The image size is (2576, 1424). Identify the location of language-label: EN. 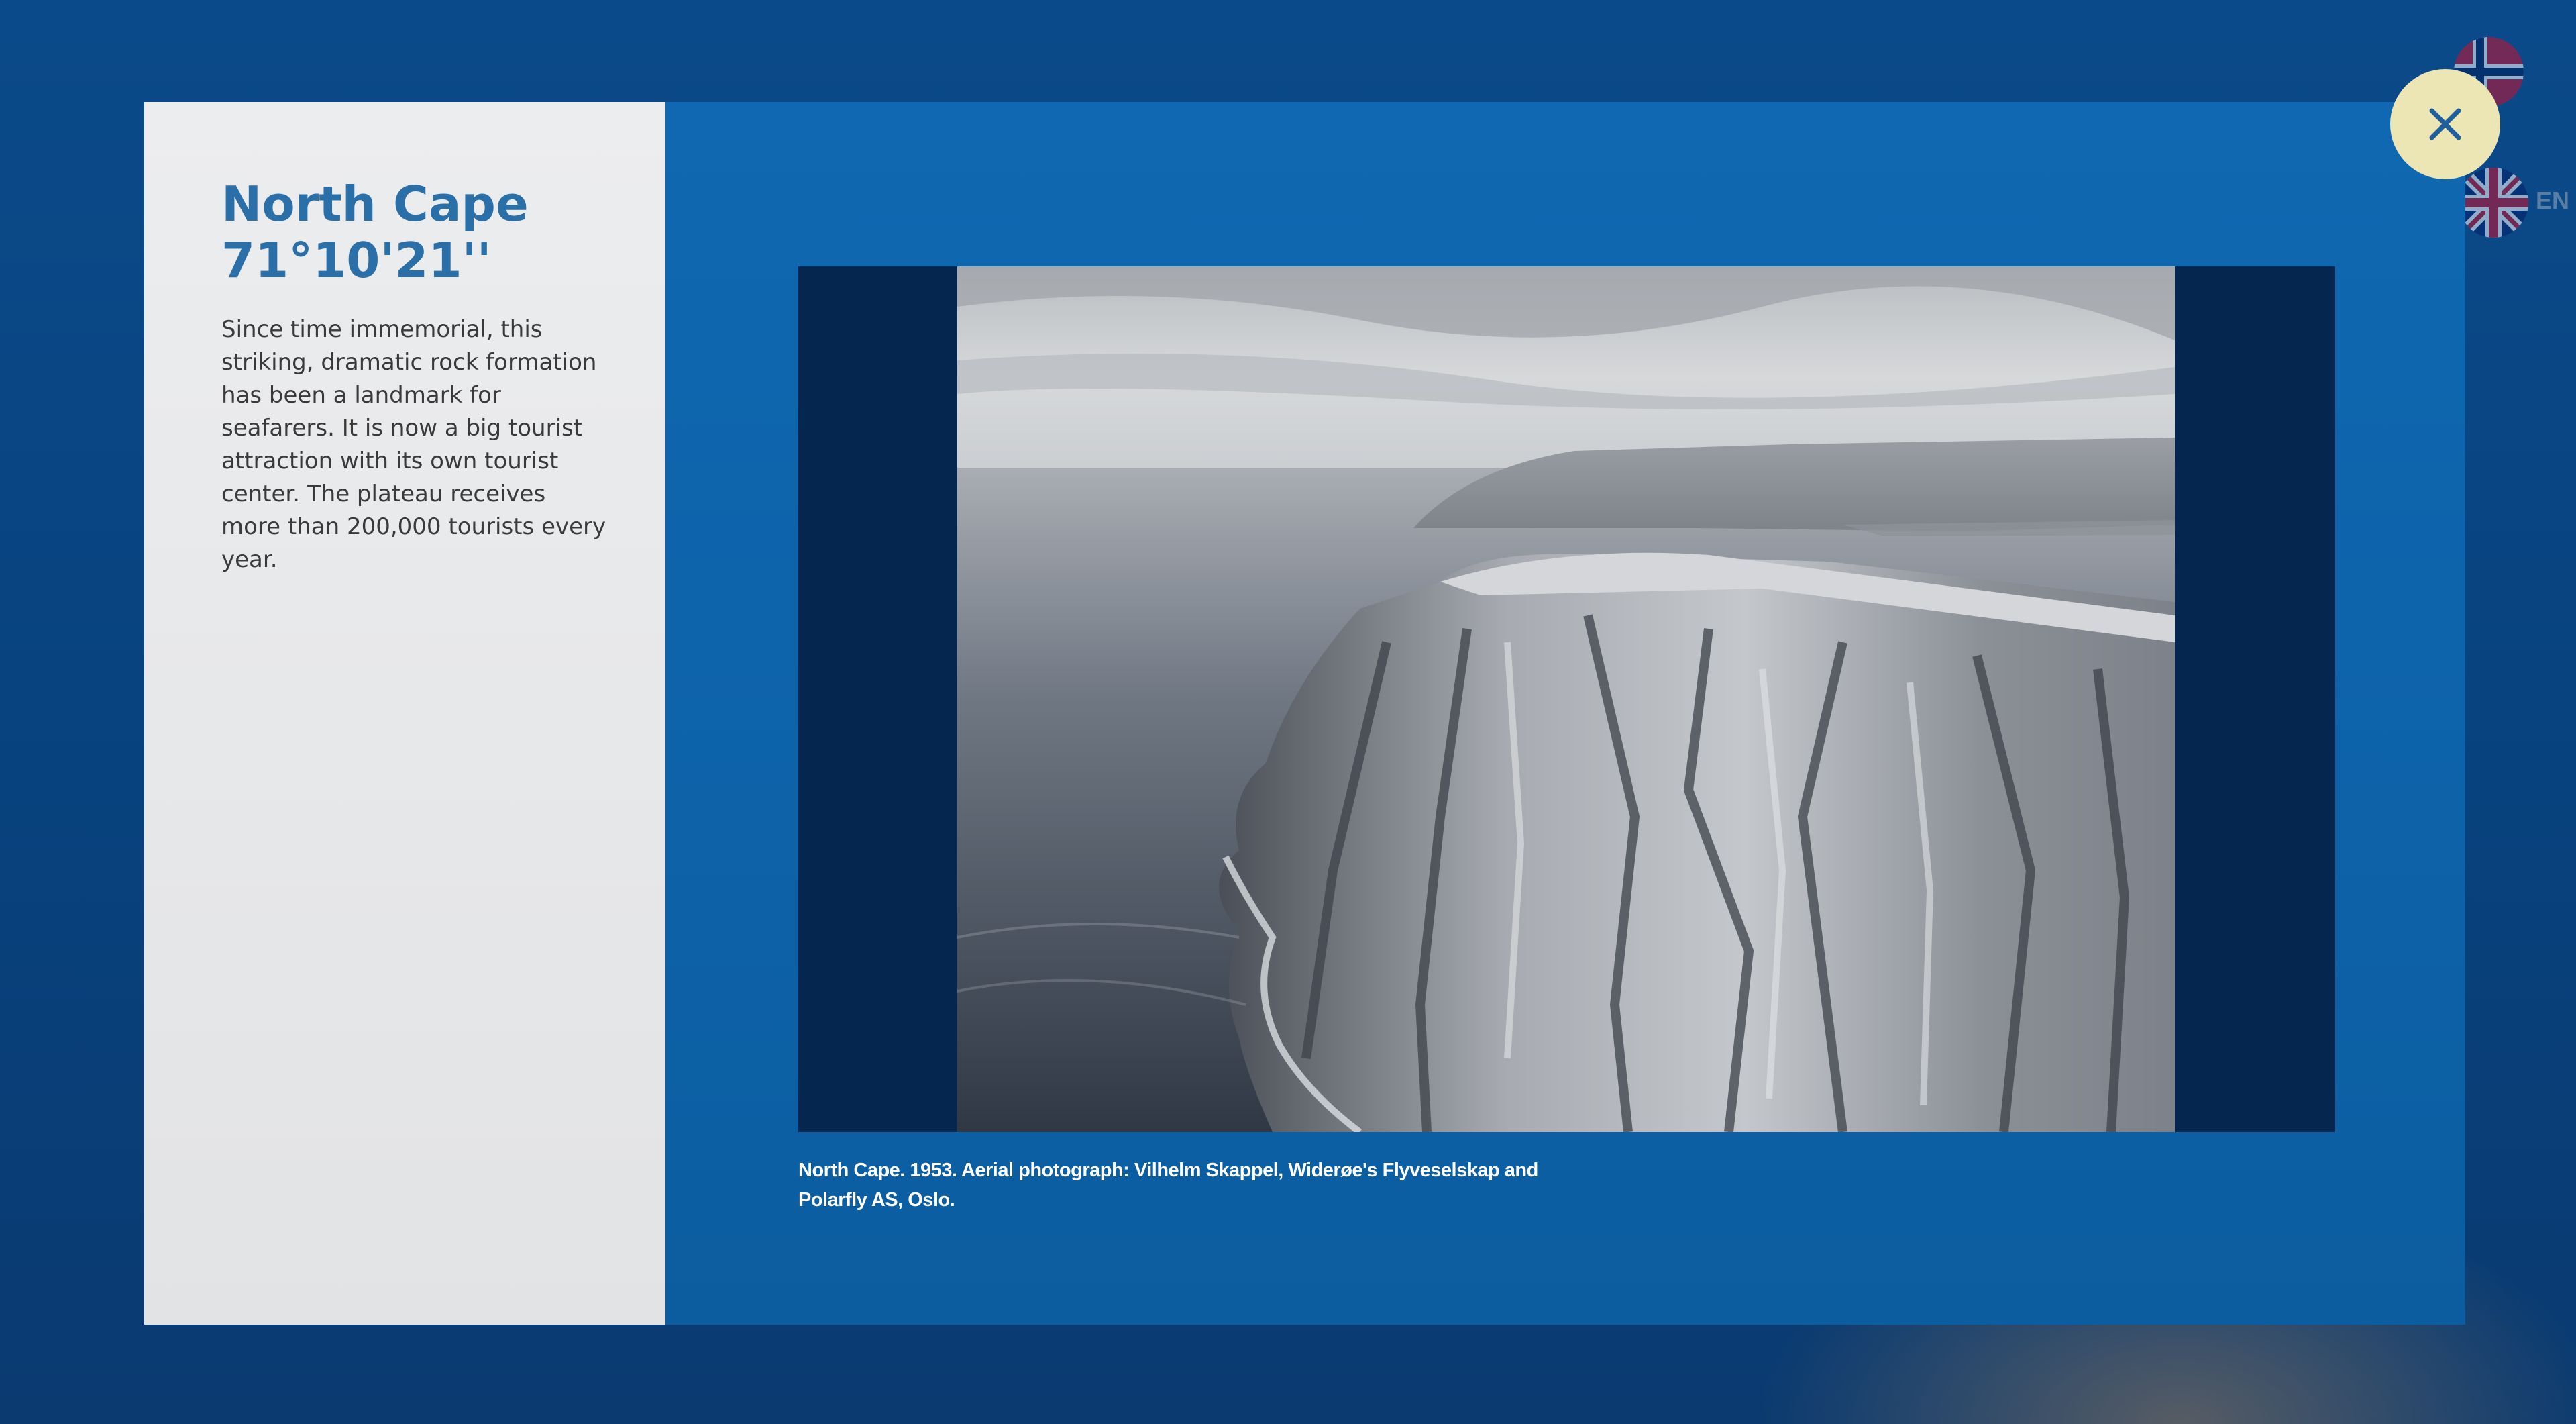
(2552, 201).